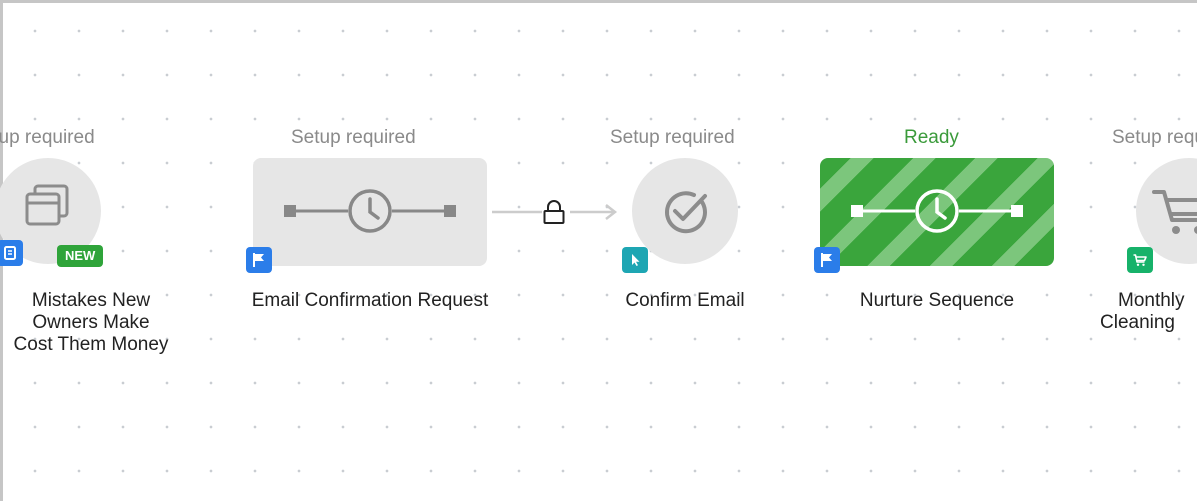 The width and height of the screenshot is (1197, 501). I want to click on node-title-line: Monthly, so click(1151, 300).